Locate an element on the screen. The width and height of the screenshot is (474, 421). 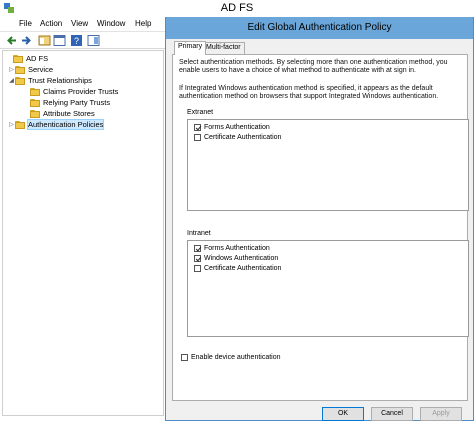
tree-item-attribute-stores: Attribute Stores is located at coordinates (59, 113).